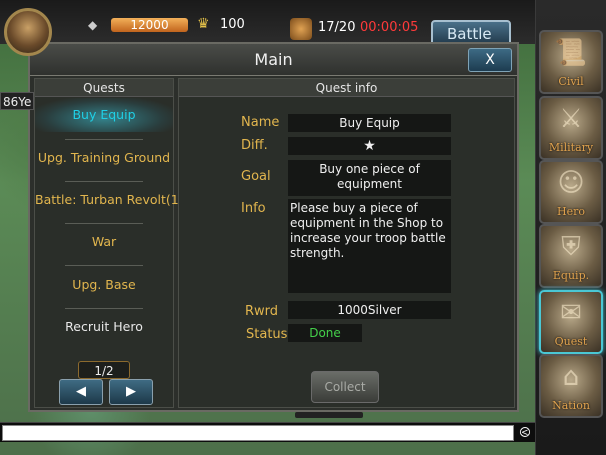 This screenshot has height=455, width=606. I want to click on side-item-label: Civil, so click(571, 81).